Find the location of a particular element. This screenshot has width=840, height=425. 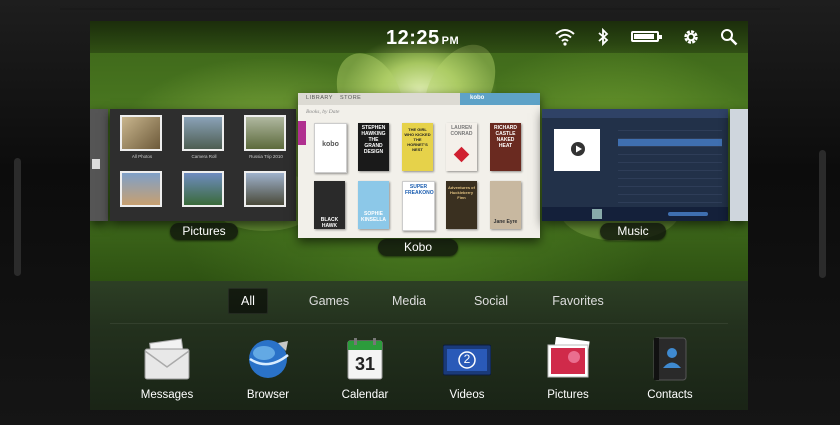

music-header is located at coordinates (635, 113).